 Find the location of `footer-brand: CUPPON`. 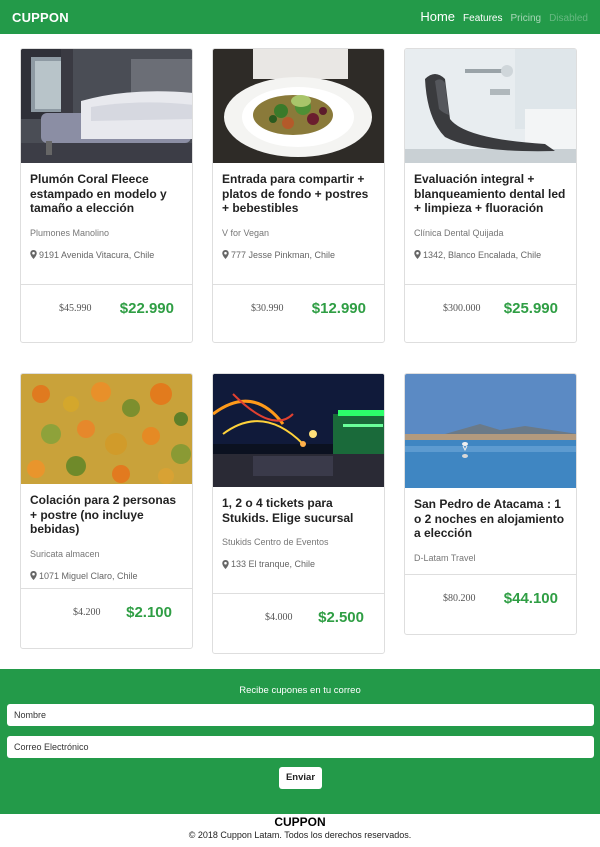

footer-brand: CUPPON is located at coordinates (300, 822).